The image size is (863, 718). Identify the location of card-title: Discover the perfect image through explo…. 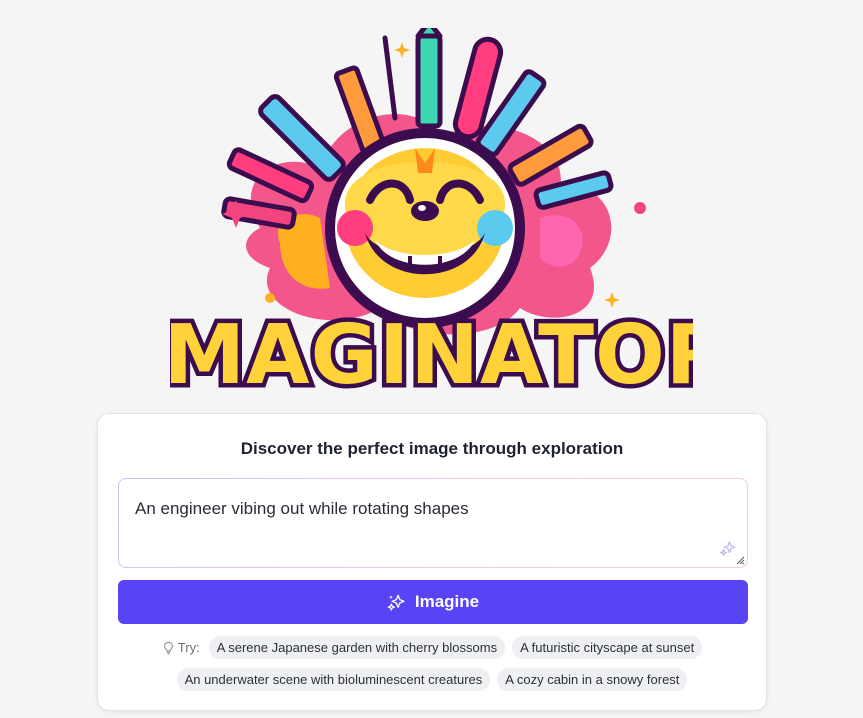
(432, 448).